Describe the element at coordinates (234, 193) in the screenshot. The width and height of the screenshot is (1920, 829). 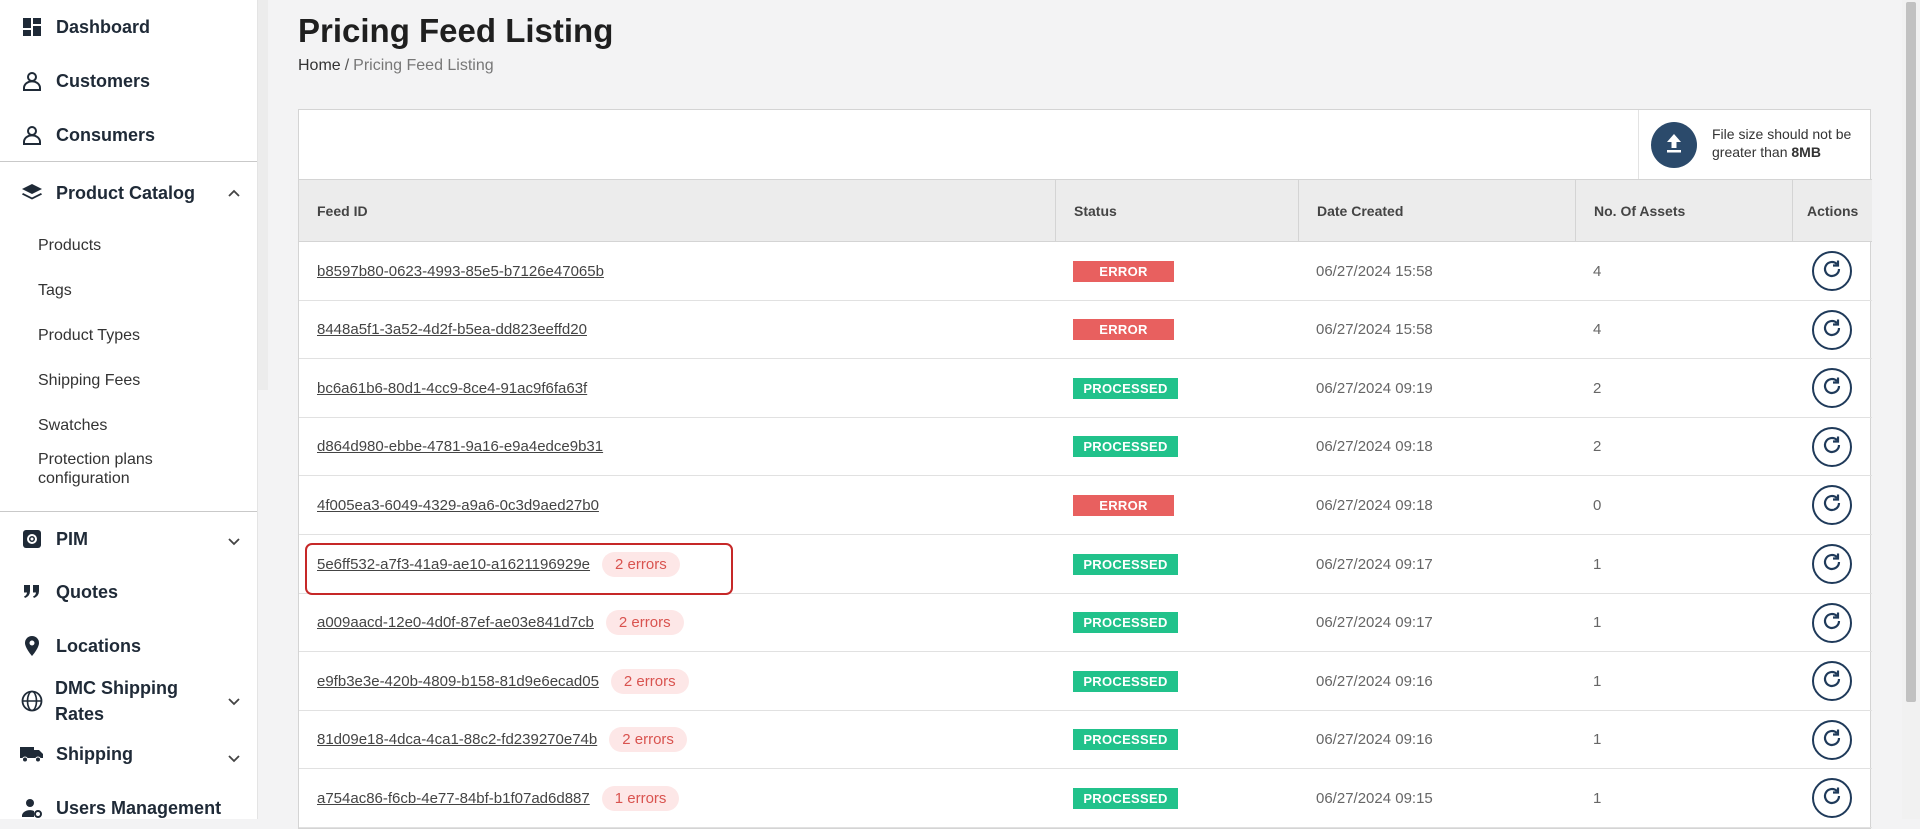
I see `chevron-up-icon` at that location.